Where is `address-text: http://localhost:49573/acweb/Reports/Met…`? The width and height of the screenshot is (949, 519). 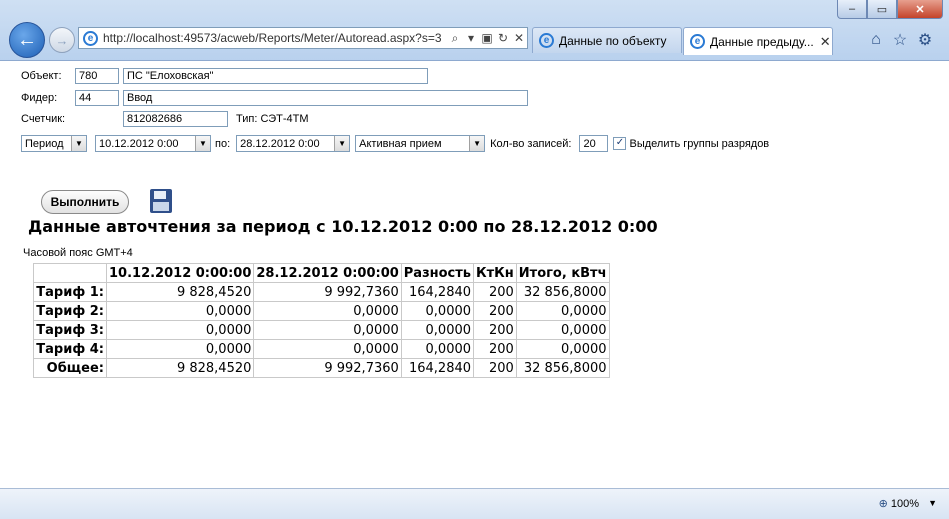 address-text: http://localhost:49573/acweb/Reports/Met… is located at coordinates (275, 38).